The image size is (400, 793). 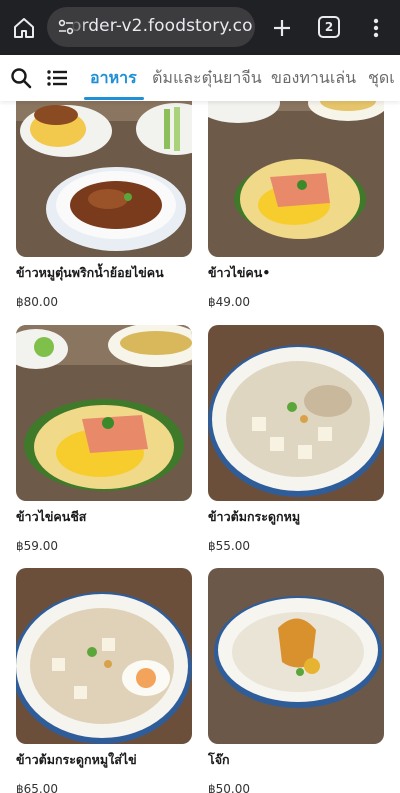 I want to click on product-name: โจ๊ก, so click(x=219, y=759).